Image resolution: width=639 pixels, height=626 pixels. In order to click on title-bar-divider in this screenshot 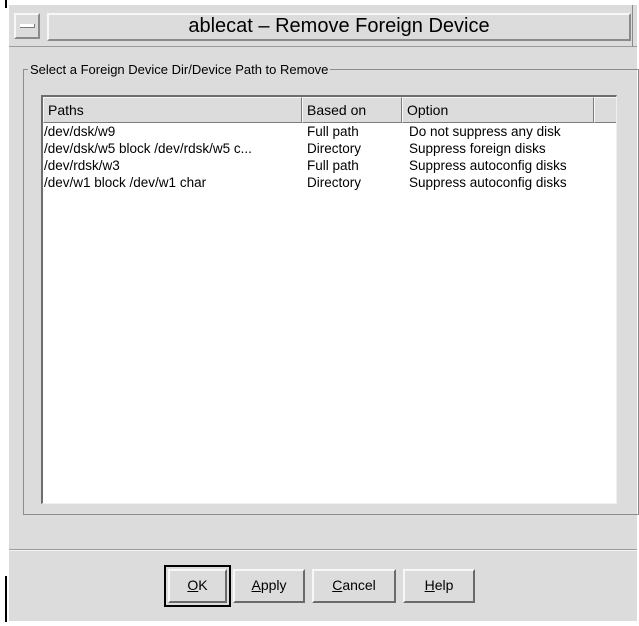, I will do `click(632, 26)`.